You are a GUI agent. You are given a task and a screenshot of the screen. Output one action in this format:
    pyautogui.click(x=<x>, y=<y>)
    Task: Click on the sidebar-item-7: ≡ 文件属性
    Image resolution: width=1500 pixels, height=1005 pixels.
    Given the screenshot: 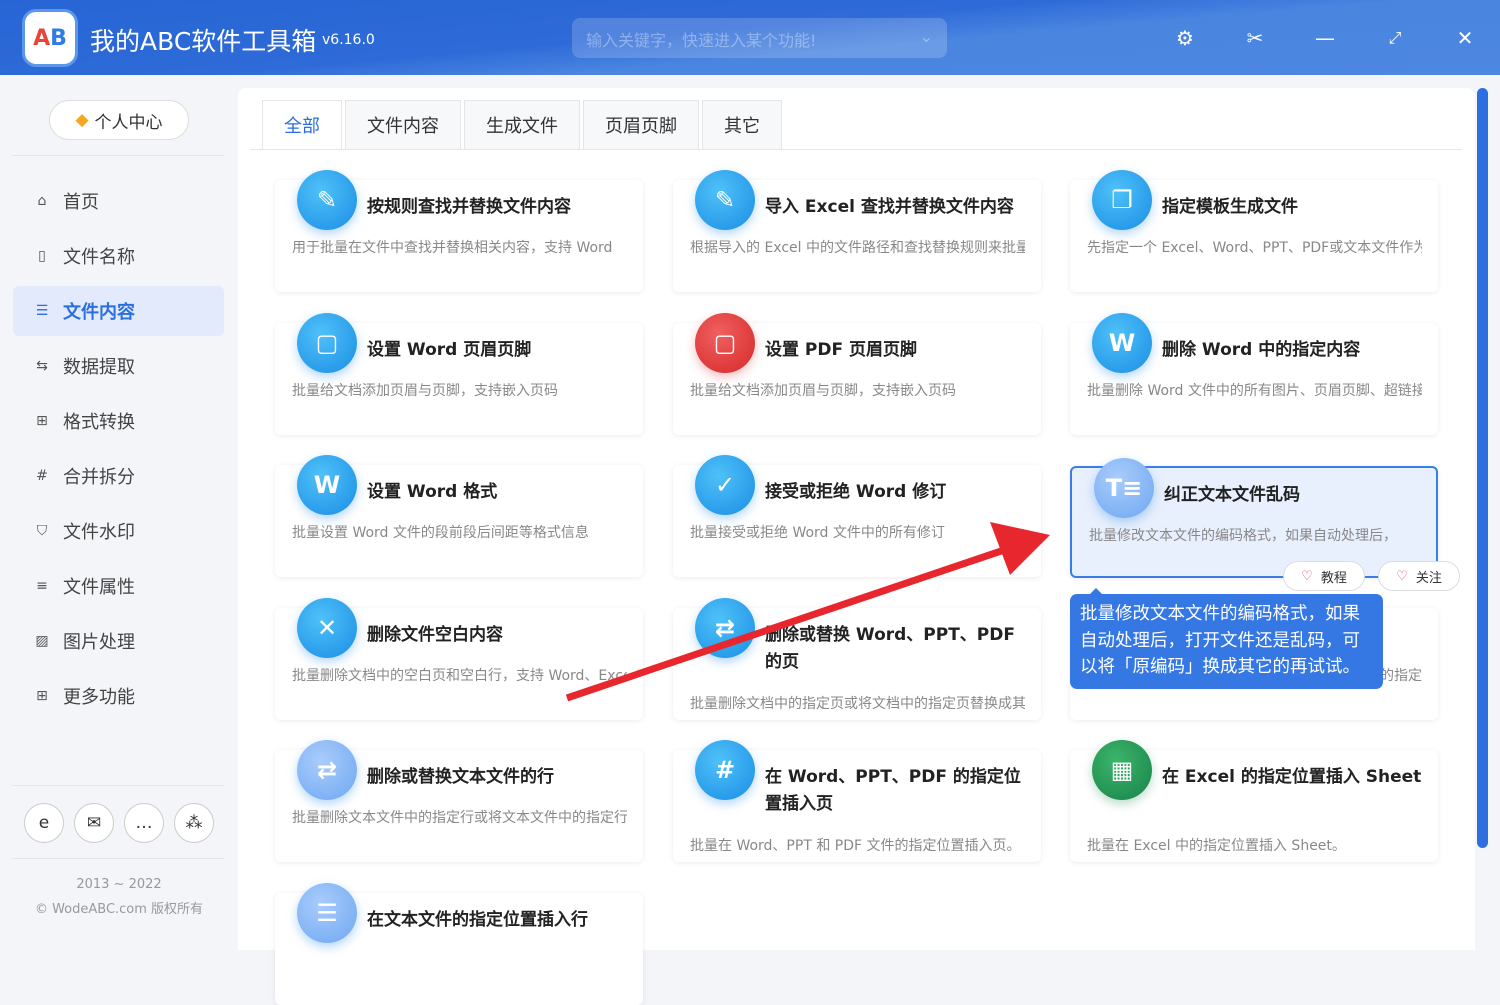 What is the action you would take?
    pyautogui.click(x=118, y=586)
    